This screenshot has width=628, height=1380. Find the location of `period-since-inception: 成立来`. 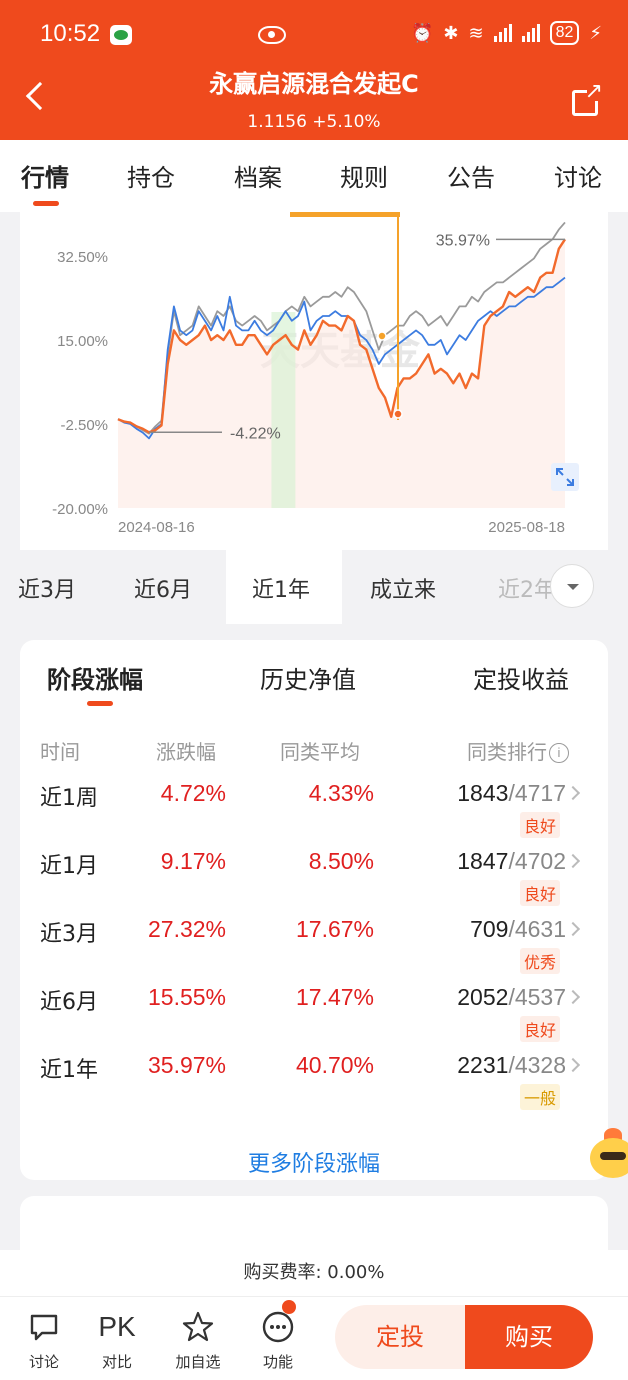

period-since-inception: 成立来 is located at coordinates (403, 588).